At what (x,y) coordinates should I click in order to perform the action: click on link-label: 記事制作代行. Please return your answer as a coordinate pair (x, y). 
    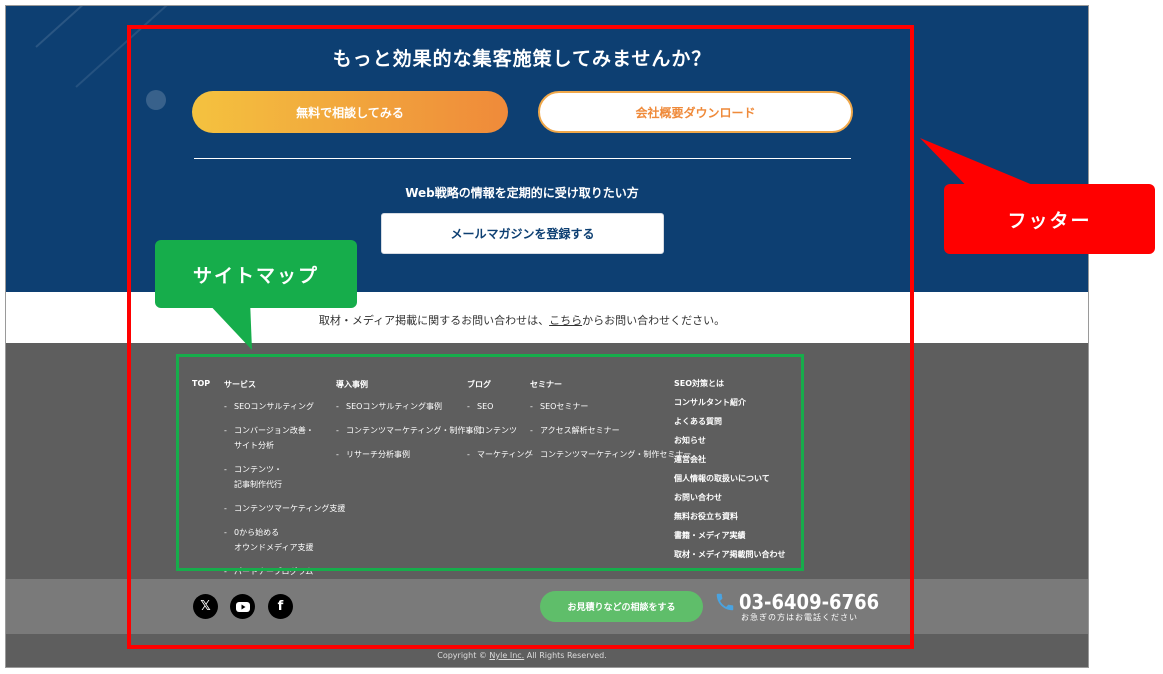
    Looking at the image, I should click on (258, 484).